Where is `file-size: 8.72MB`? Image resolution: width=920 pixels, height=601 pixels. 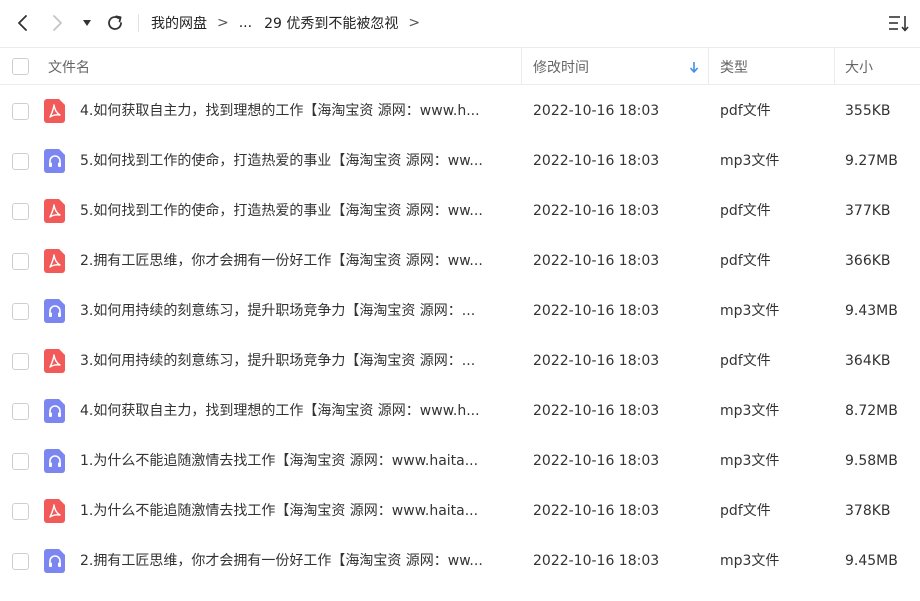
file-size: 8.72MB is located at coordinates (871, 411).